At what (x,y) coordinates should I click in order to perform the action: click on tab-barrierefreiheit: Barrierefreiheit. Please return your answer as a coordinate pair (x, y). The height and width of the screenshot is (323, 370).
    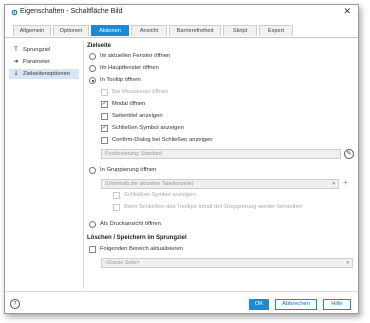
    Looking at the image, I should click on (195, 30).